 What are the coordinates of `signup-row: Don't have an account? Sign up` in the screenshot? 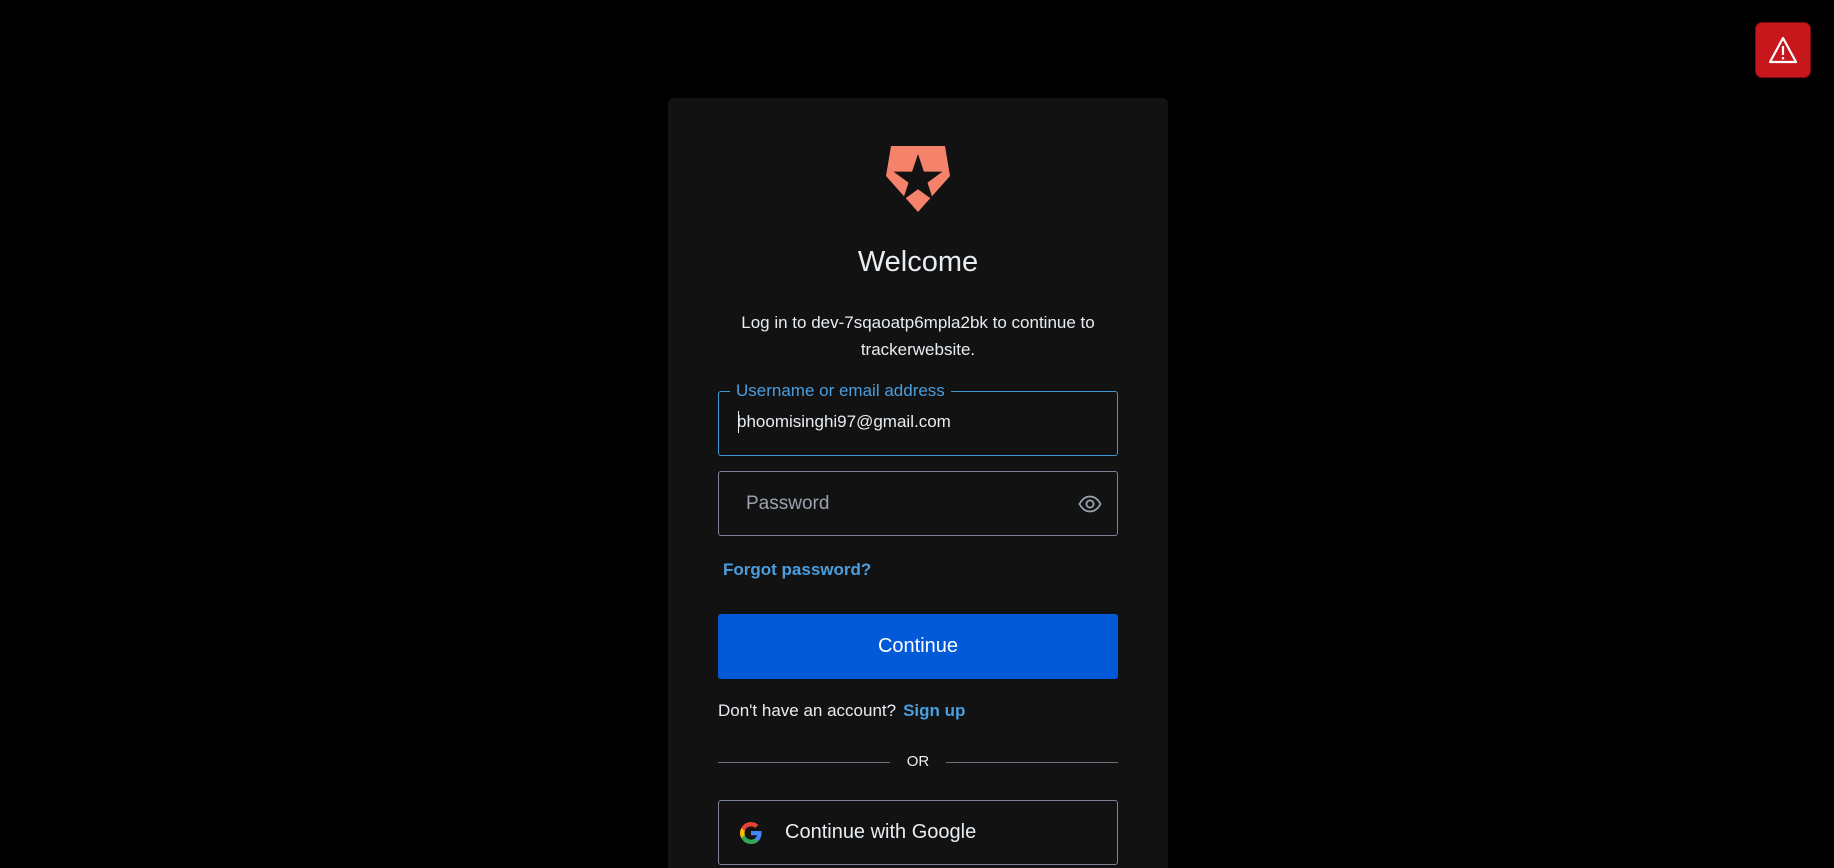 It's located at (841, 711).